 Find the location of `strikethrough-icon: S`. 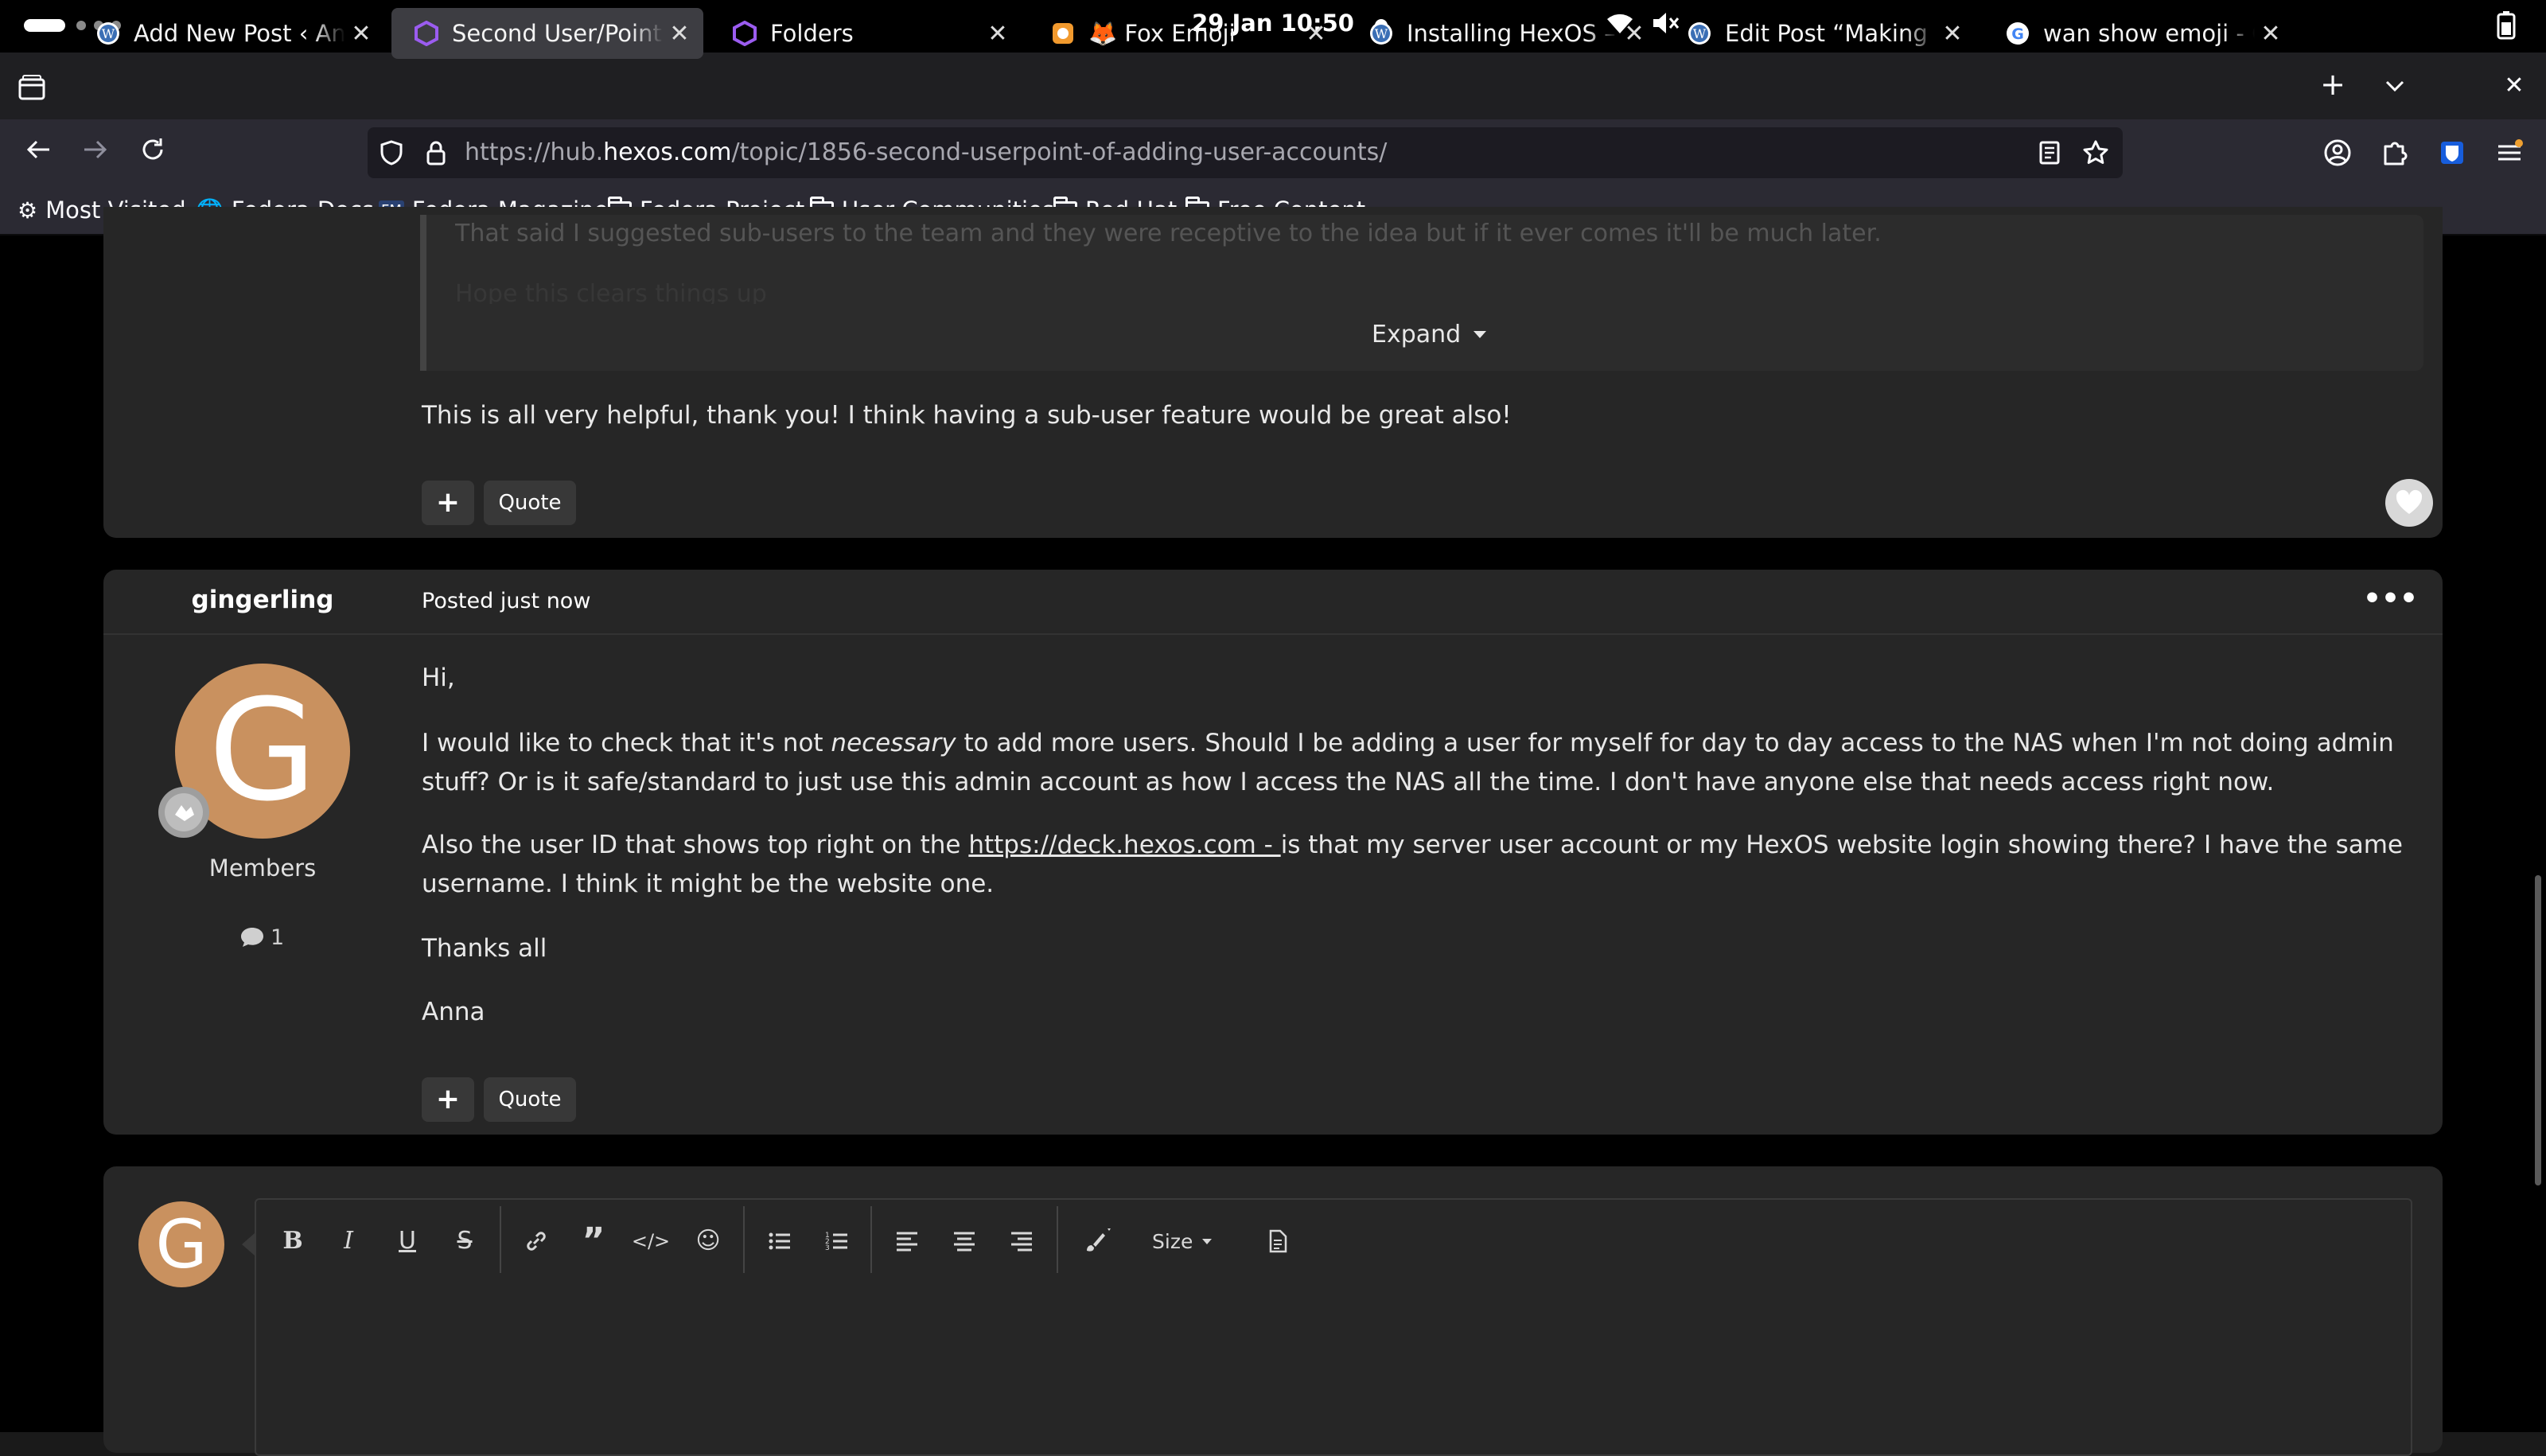

strikethrough-icon: S is located at coordinates (464, 1241).